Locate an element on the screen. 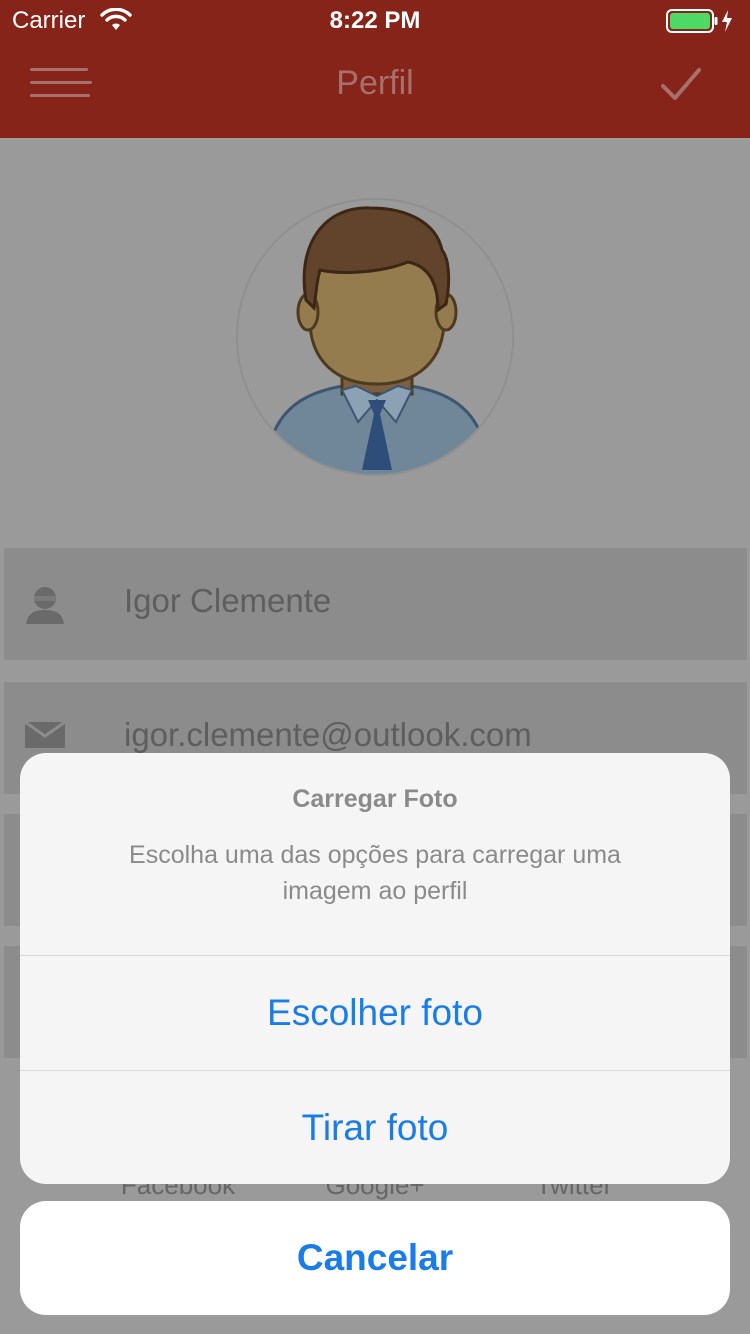  status-time: 8:22 PM is located at coordinates (375, 20).